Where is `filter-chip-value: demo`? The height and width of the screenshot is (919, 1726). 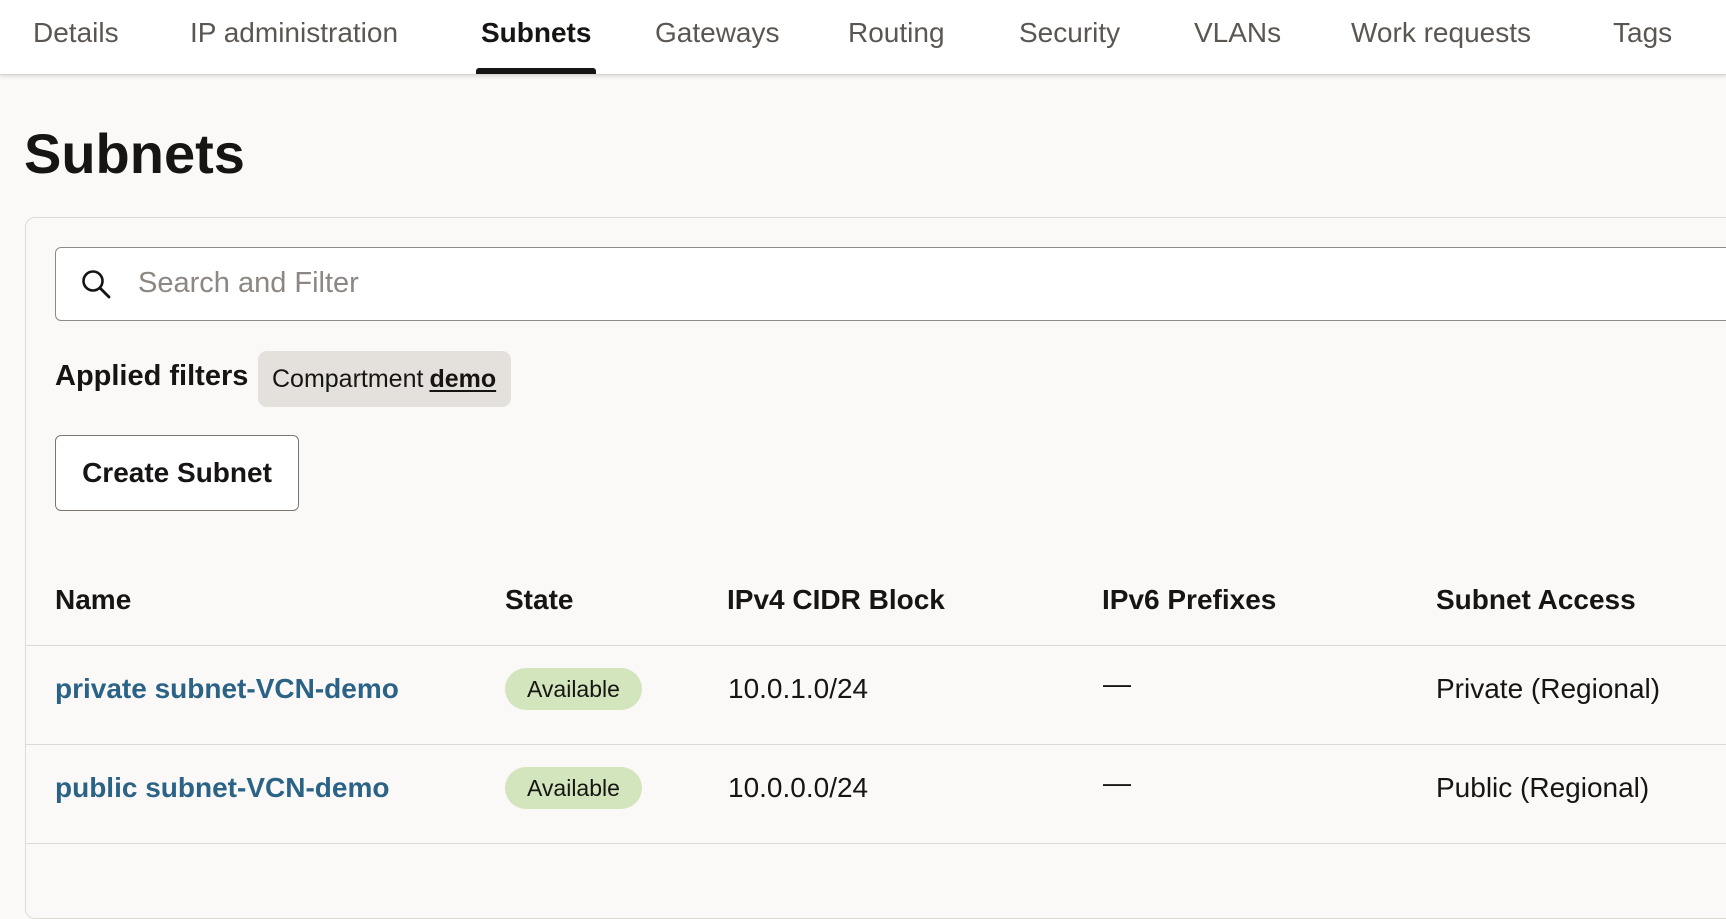
filter-chip-value: demo is located at coordinates (462, 379).